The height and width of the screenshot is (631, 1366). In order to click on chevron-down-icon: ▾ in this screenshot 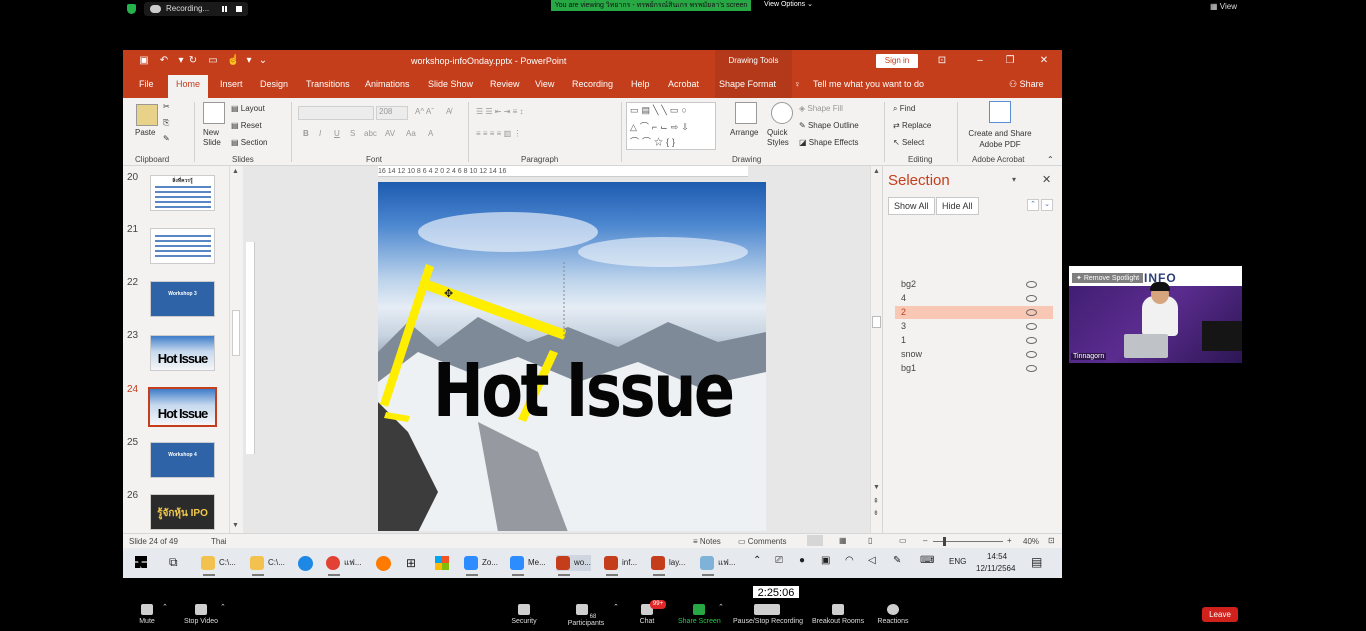, I will do `click(249, 61)`.